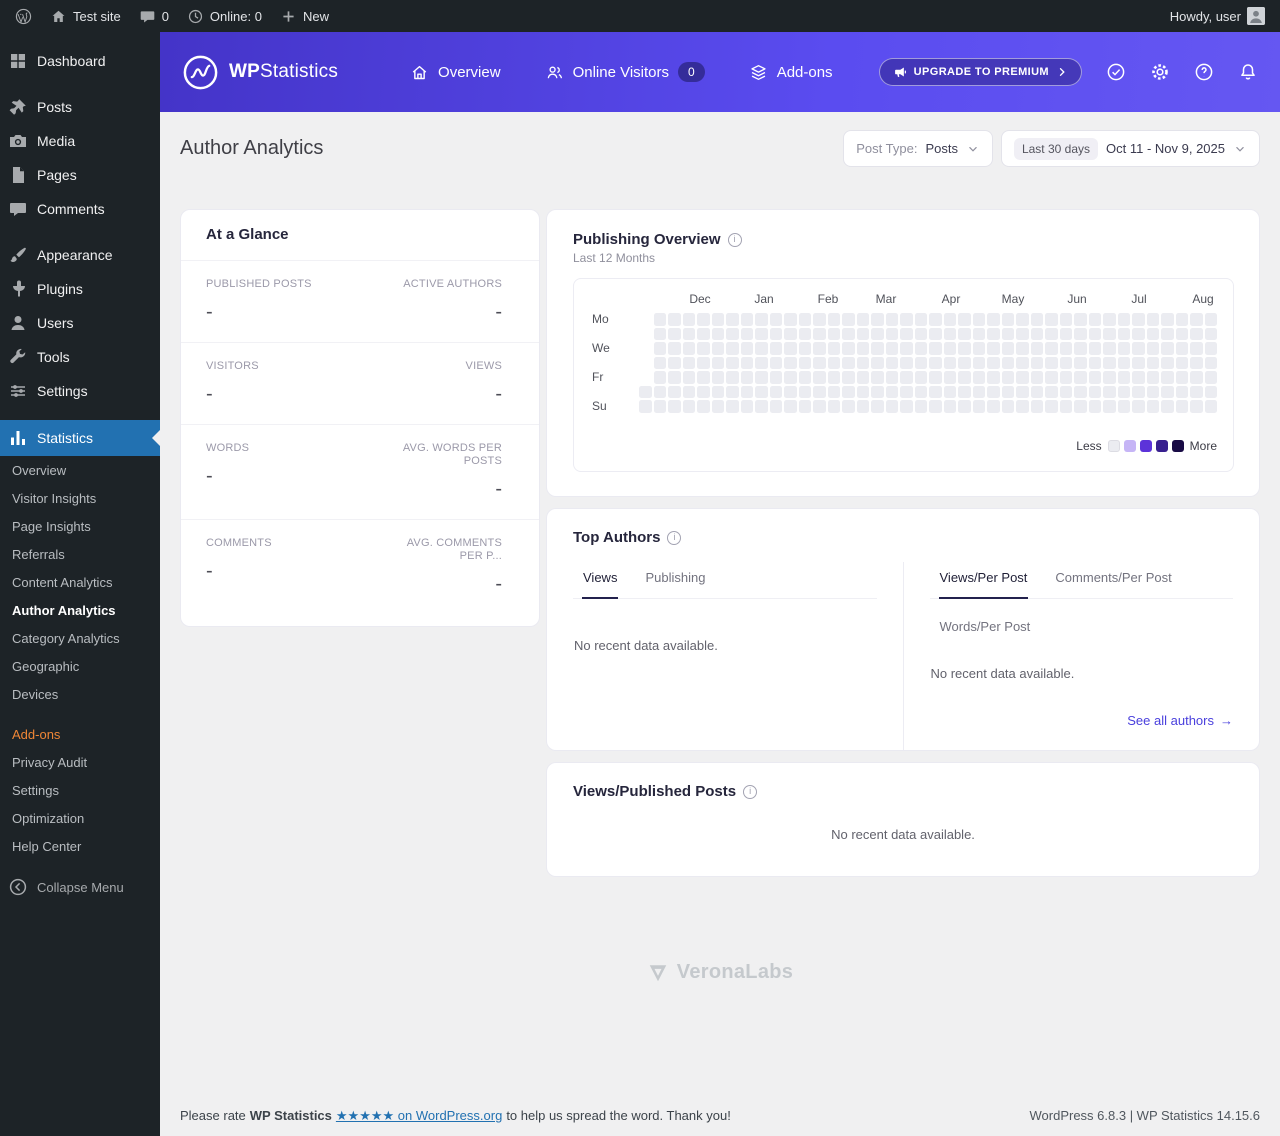 This screenshot has width=1280, height=1136. I want to click on submenu-item-category-analytics: Category Analytics, so click(80, 638).